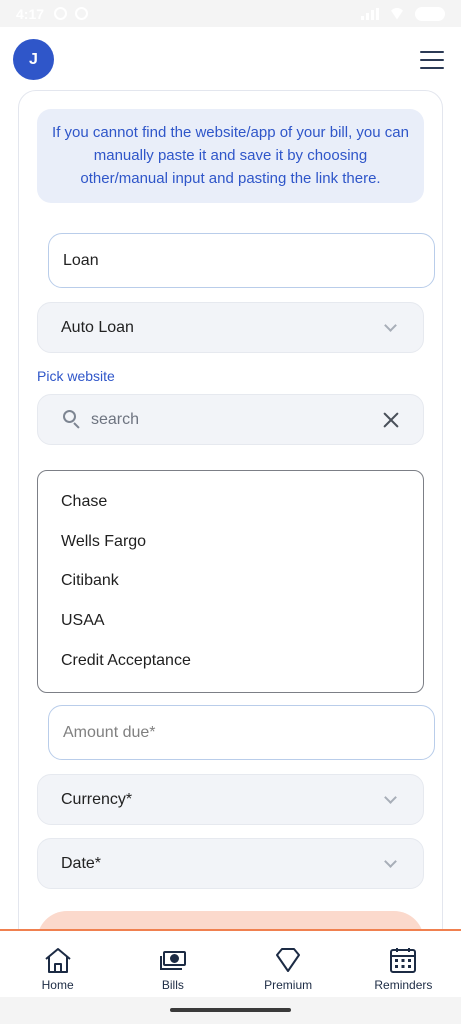  I want to click on bill-name-value: Loan, so click(81, 260).